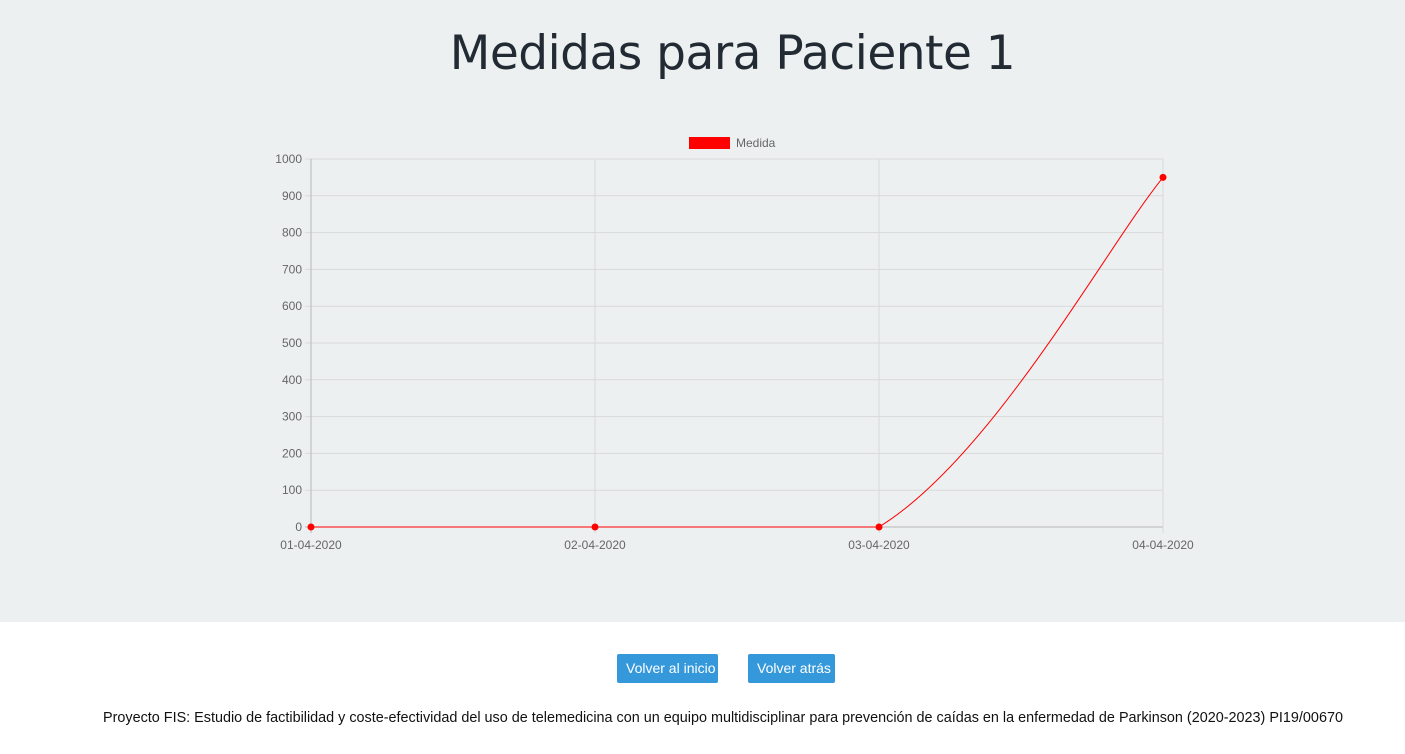 This screenshot has width=1405, height=754. What do you see at coordinates (879, 545) in the screenshot?
I see `x-tick-label: 03-04-2020` at bounding box center [879, 545].